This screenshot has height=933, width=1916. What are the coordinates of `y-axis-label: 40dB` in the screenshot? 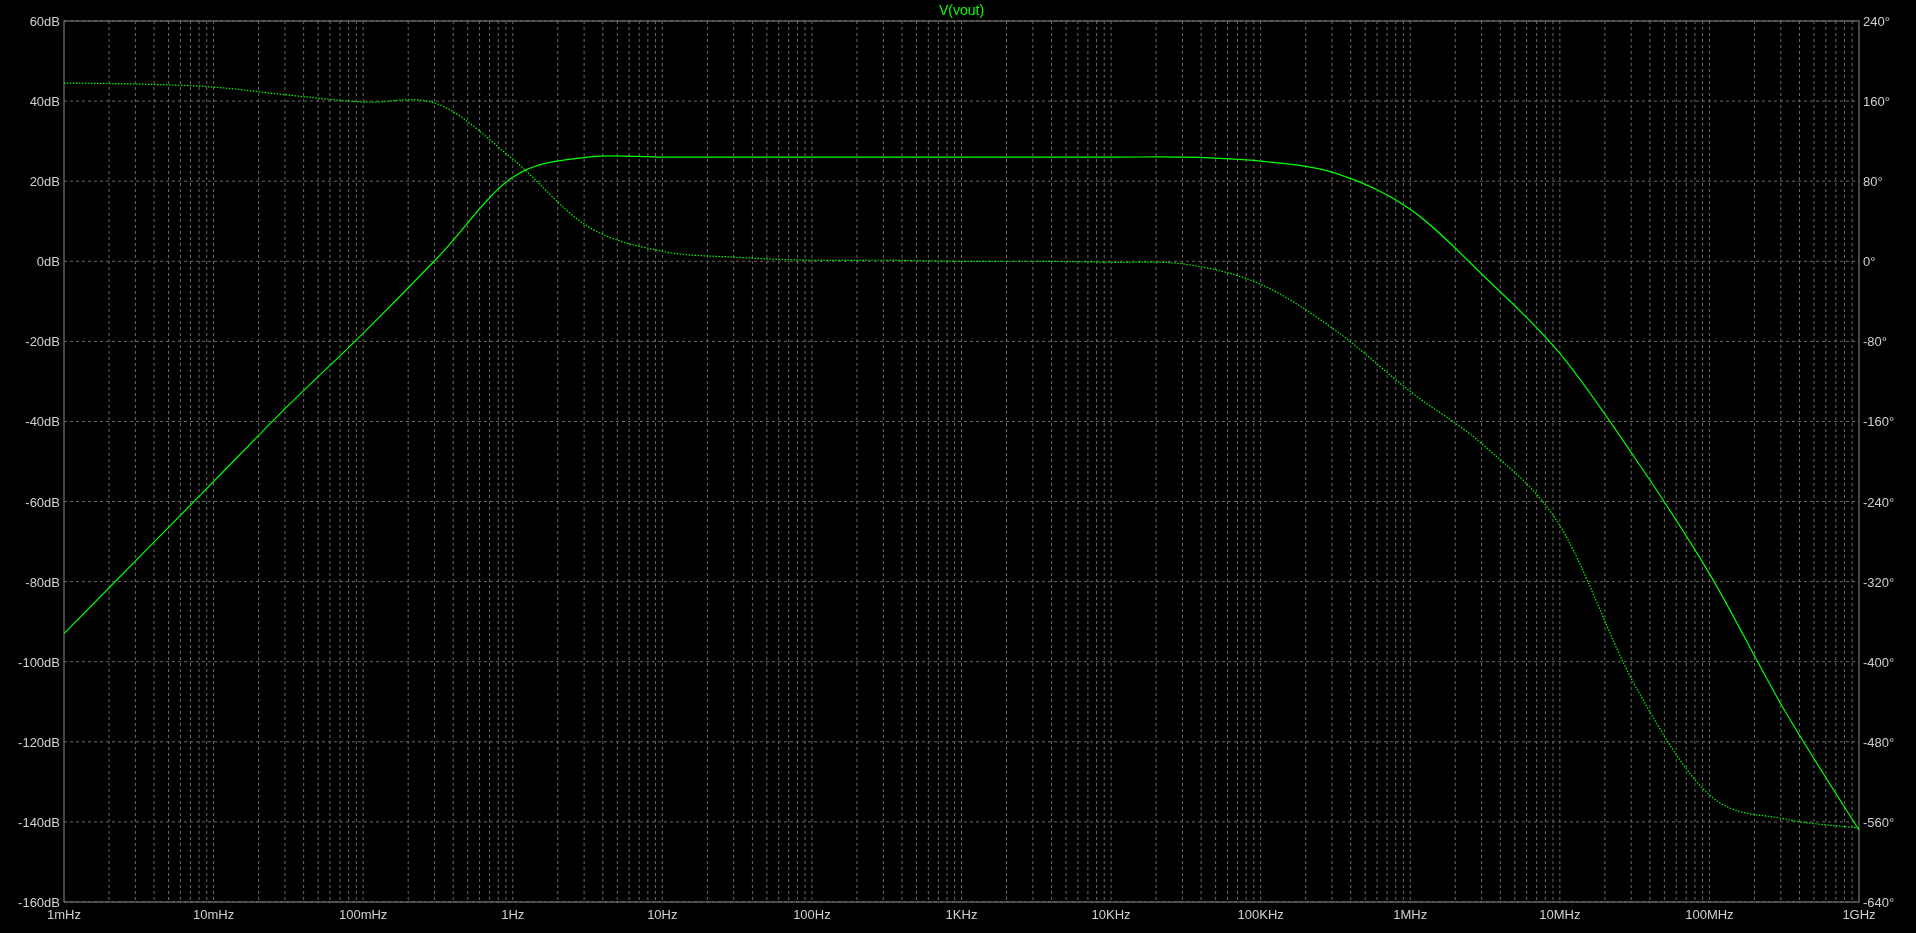 It's located at (44, 102).